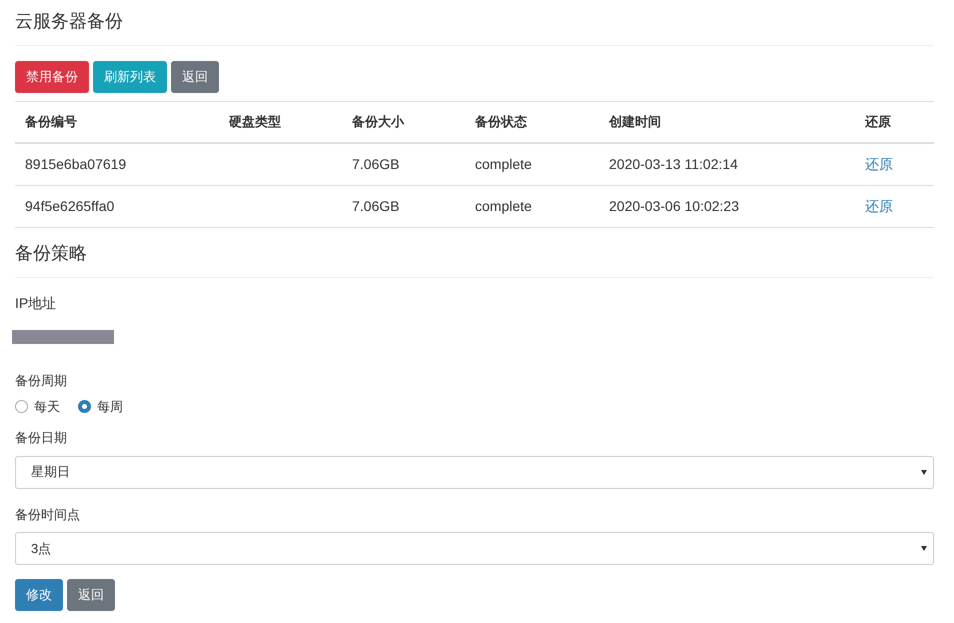 The height and width of the screenshot is (623, 954). What do you see at coordinates (69, 206) in the screenshot?
I see `table-cell: 94f5e6265ffa0` at bounding box center [69, 206].